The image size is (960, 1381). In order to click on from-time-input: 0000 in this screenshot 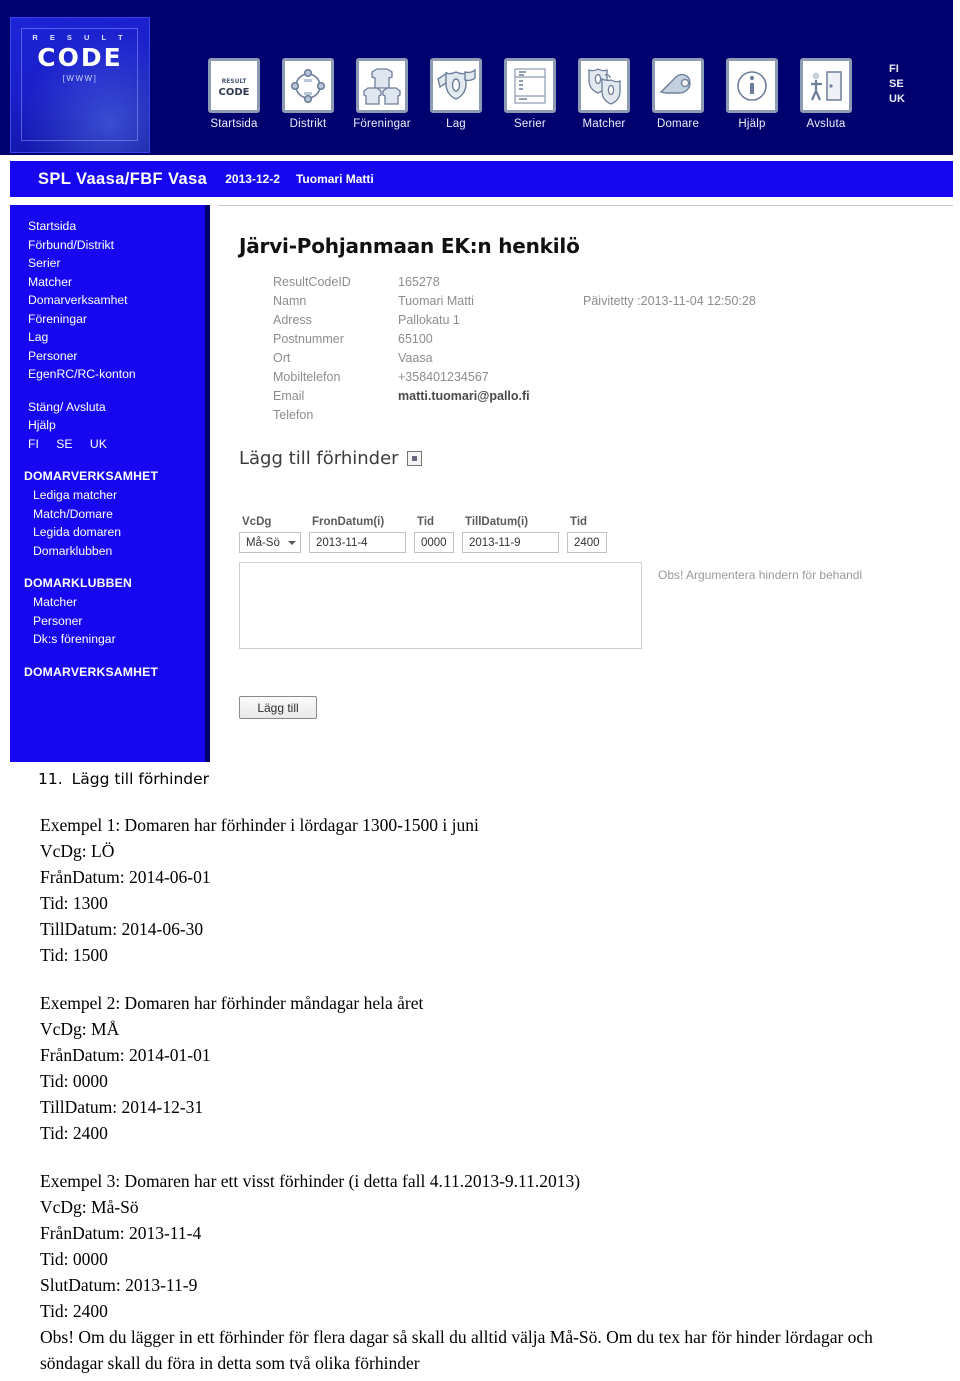, I will do `click(434, 542)`.